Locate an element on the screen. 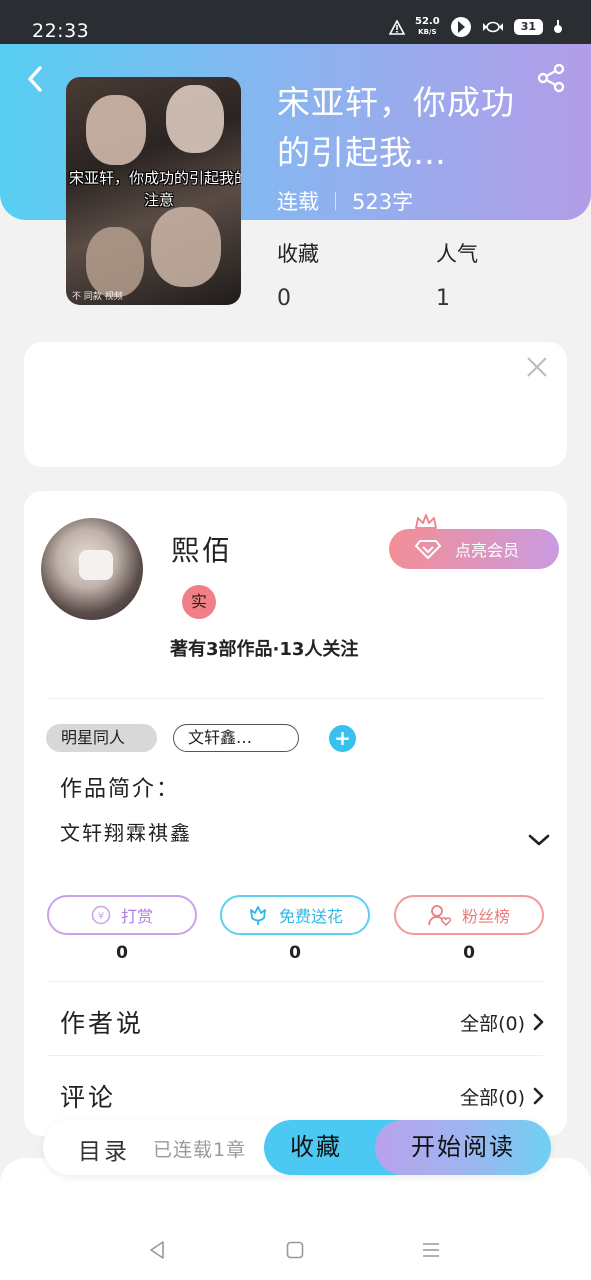 This screenshot has width=591, height=1280. meta-divider is located at coordinates (335, 201).